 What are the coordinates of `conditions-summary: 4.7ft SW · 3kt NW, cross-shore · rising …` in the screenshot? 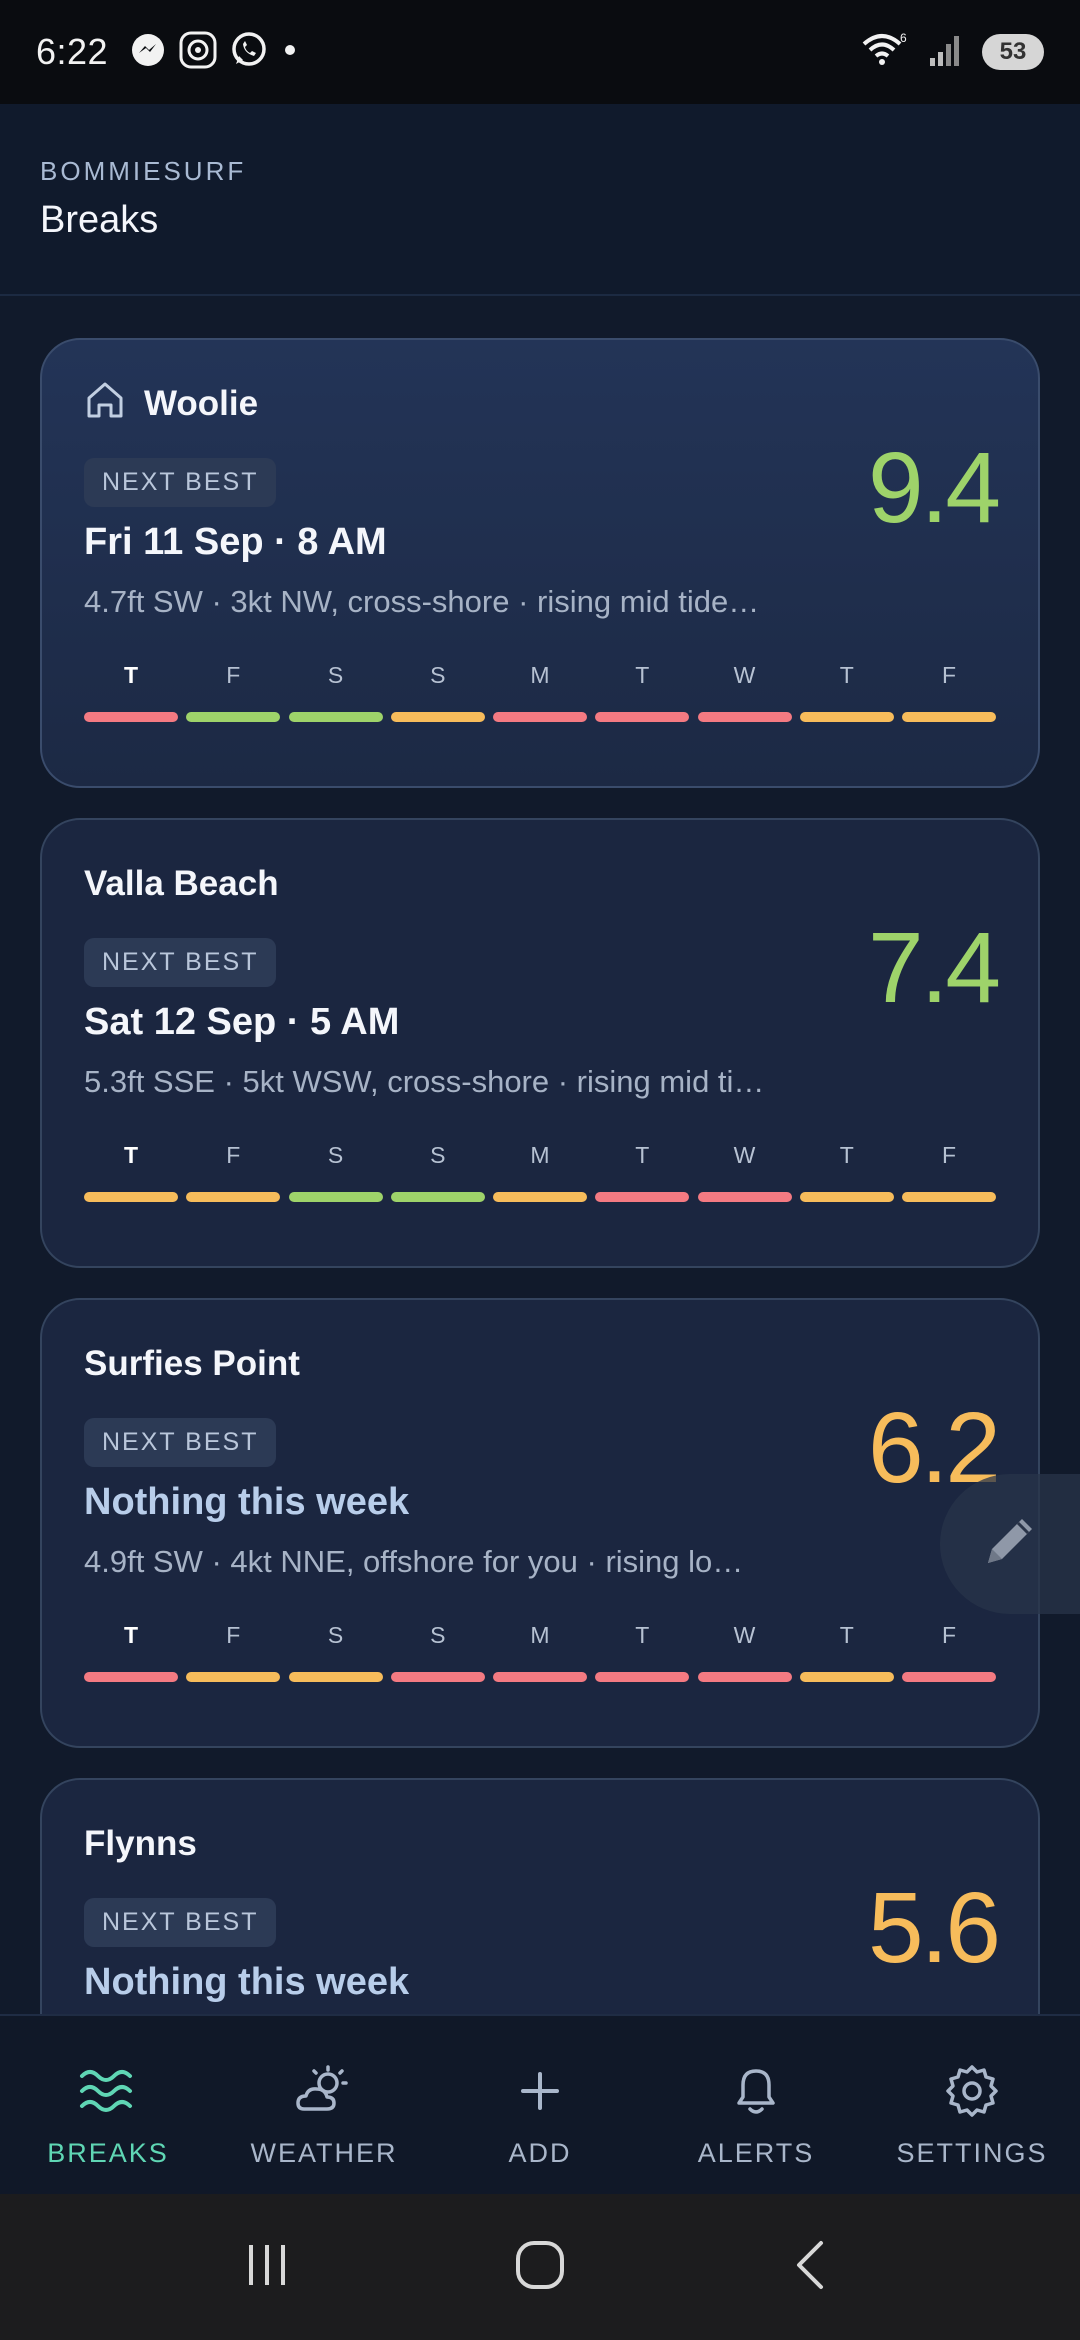 It's located at (422, 601).